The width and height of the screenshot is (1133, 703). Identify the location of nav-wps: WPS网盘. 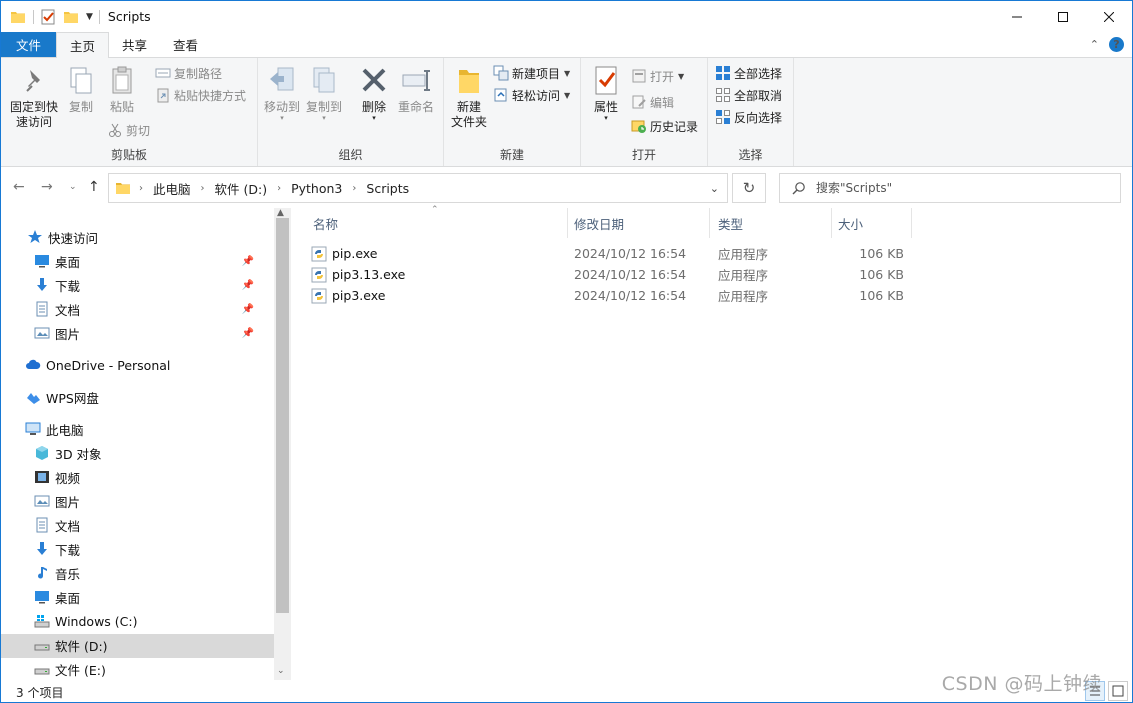
(62, 397).